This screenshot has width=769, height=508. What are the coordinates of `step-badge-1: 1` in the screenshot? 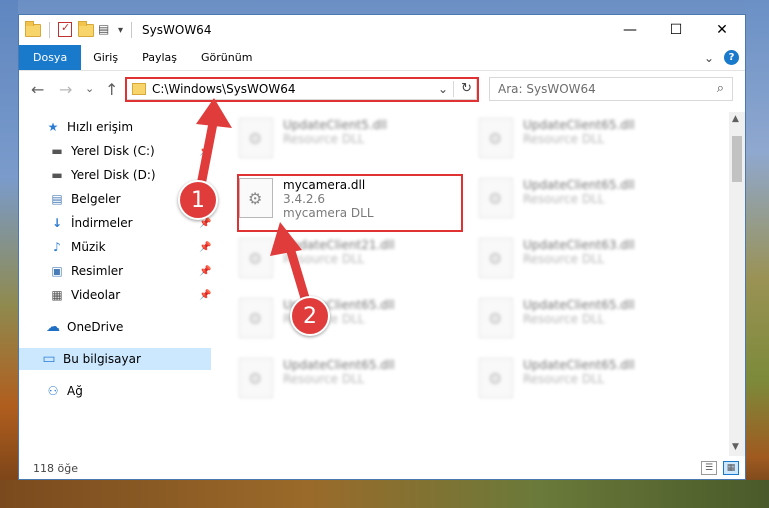 It's located at (198, 200).